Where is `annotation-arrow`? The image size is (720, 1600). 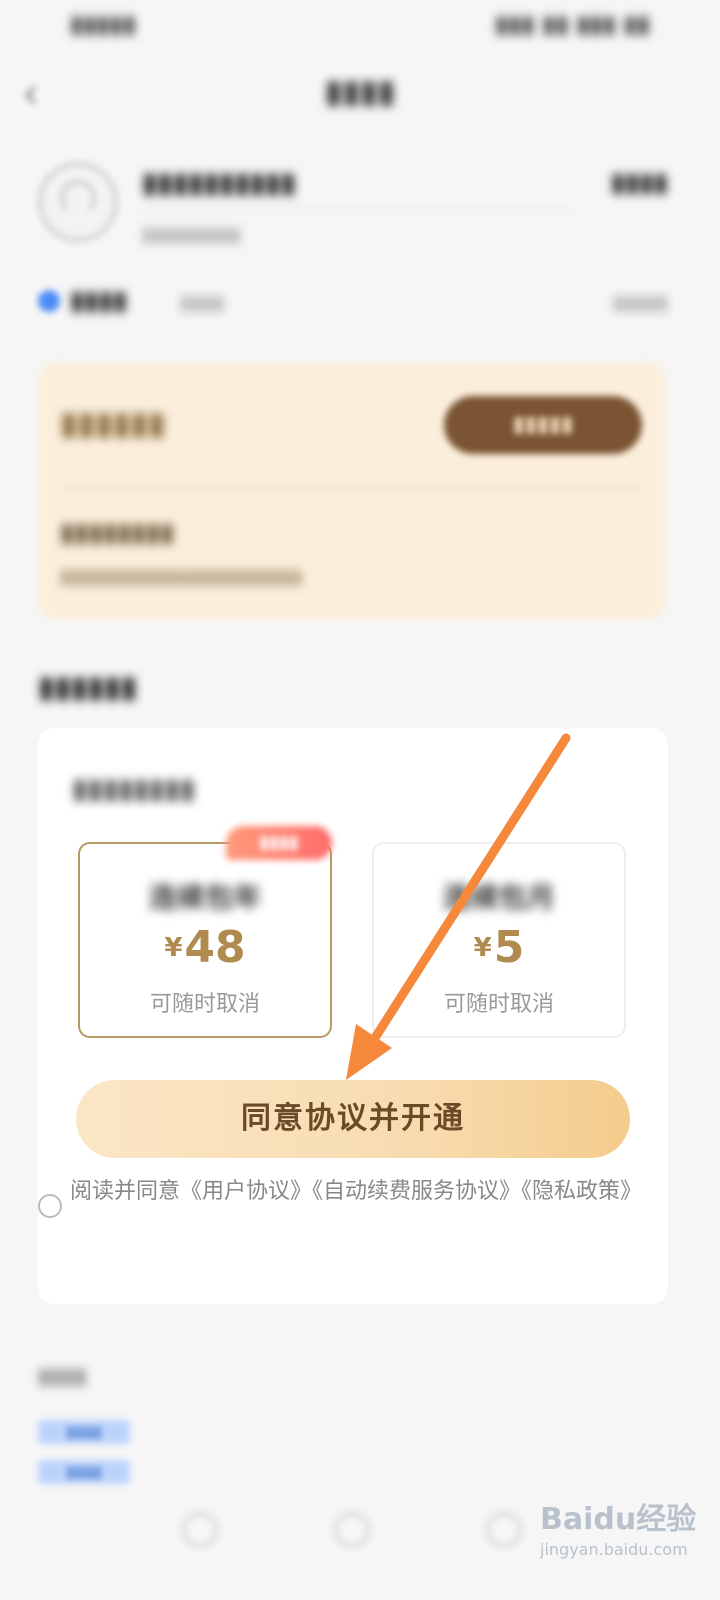
annotation-arrow is located at coordinates (458, 906).